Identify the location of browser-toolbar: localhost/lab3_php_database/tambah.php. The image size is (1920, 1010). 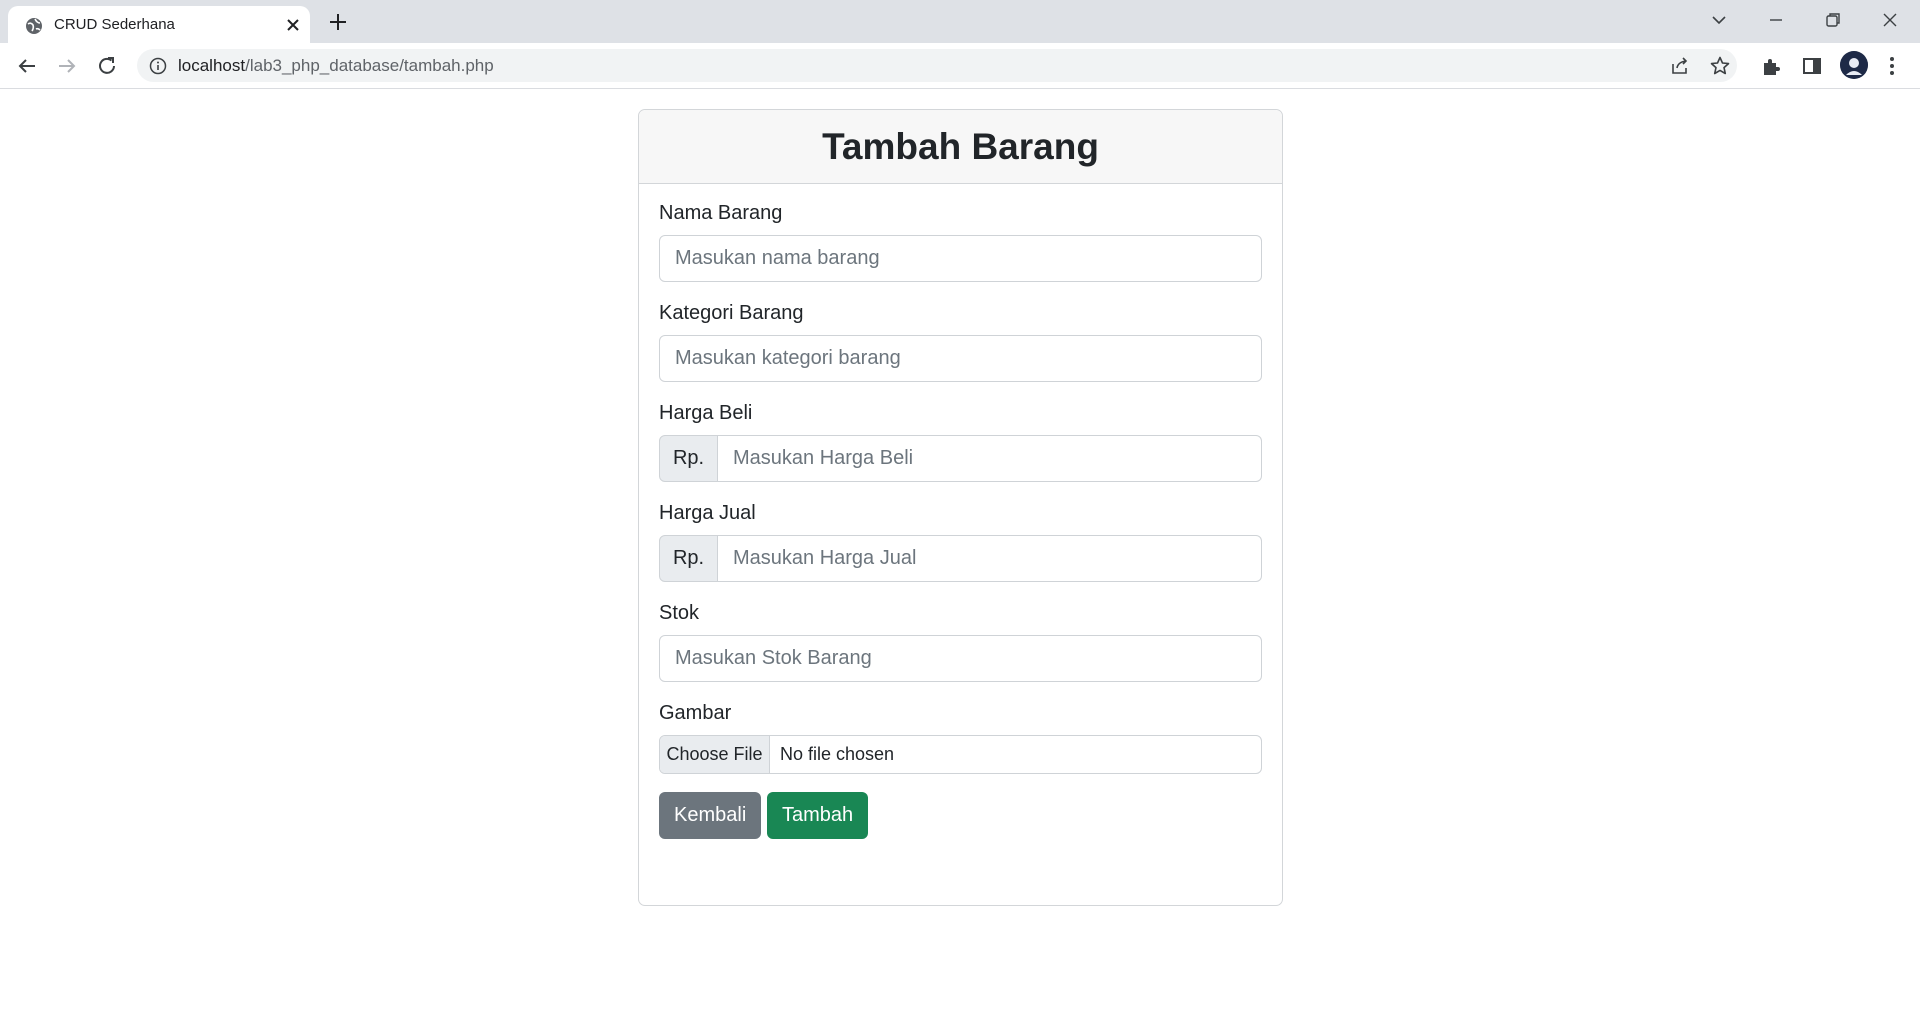
(960, 66).